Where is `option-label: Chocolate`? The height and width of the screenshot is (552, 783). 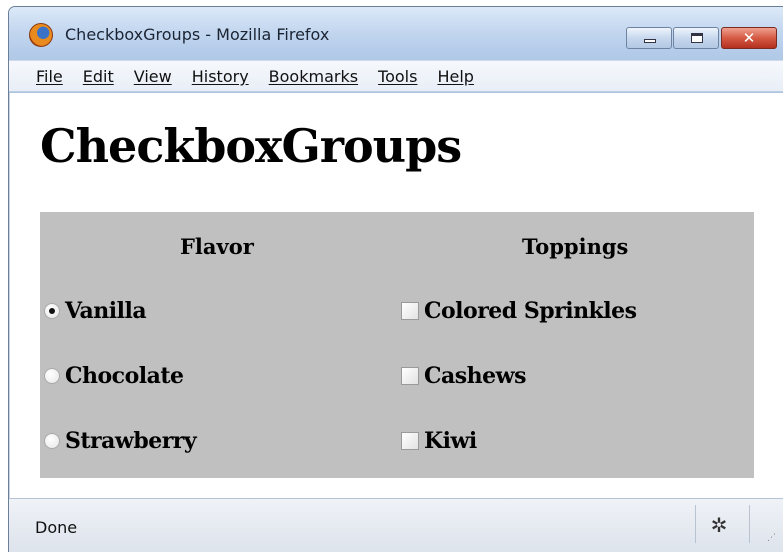
option-label: Chocolate is located at coordinates (124, 376).